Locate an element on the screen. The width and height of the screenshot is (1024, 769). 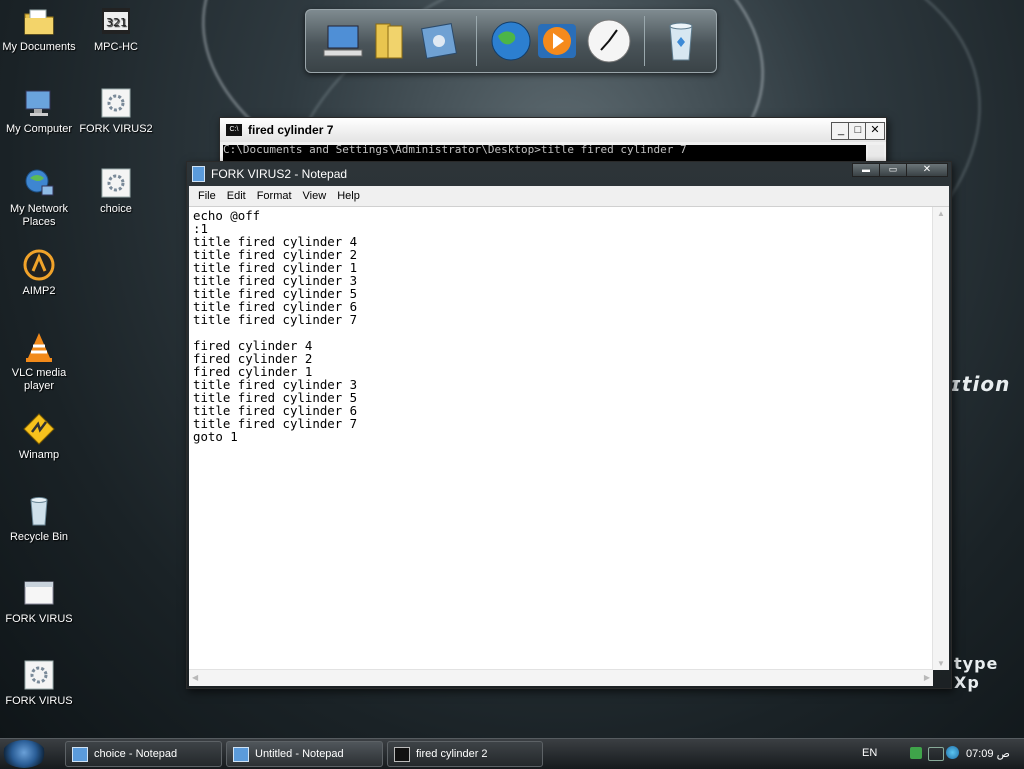
desktop-icon-aimp2: AIMP2 is located at coordinates (39, 273).